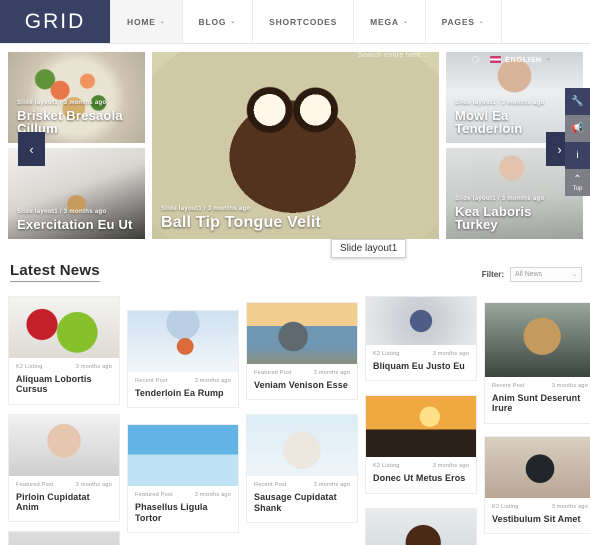 This screenshot has height=545, width=590. I want to click on nav-label-mega: MEGA, so click(384, 21).